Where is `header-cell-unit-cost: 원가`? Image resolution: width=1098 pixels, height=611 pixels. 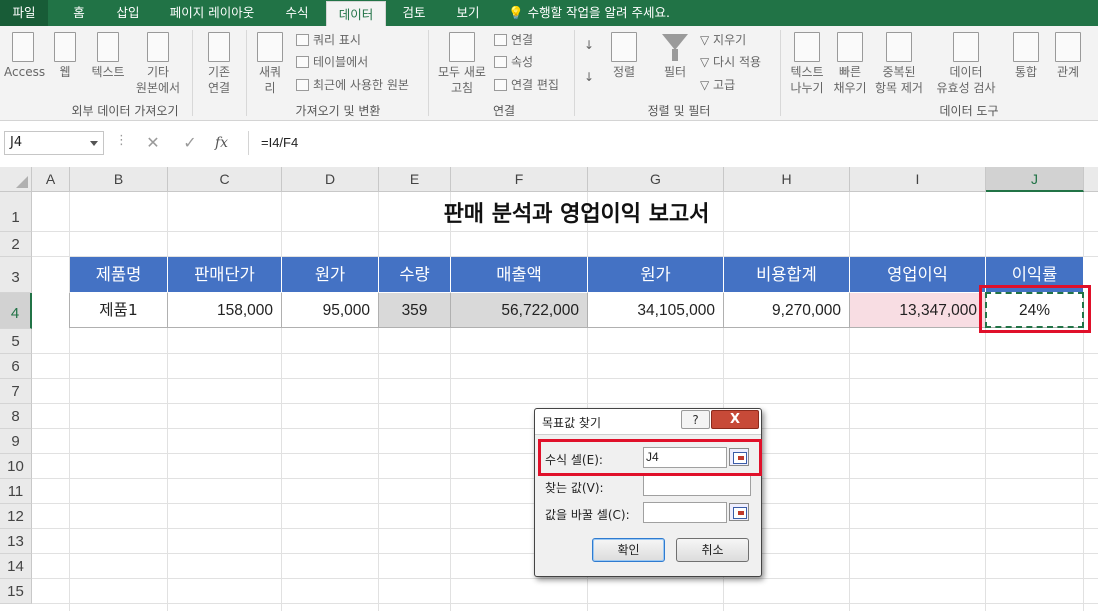
header-cell-unit-cost: 원가 is located at coordinates (330, 274).